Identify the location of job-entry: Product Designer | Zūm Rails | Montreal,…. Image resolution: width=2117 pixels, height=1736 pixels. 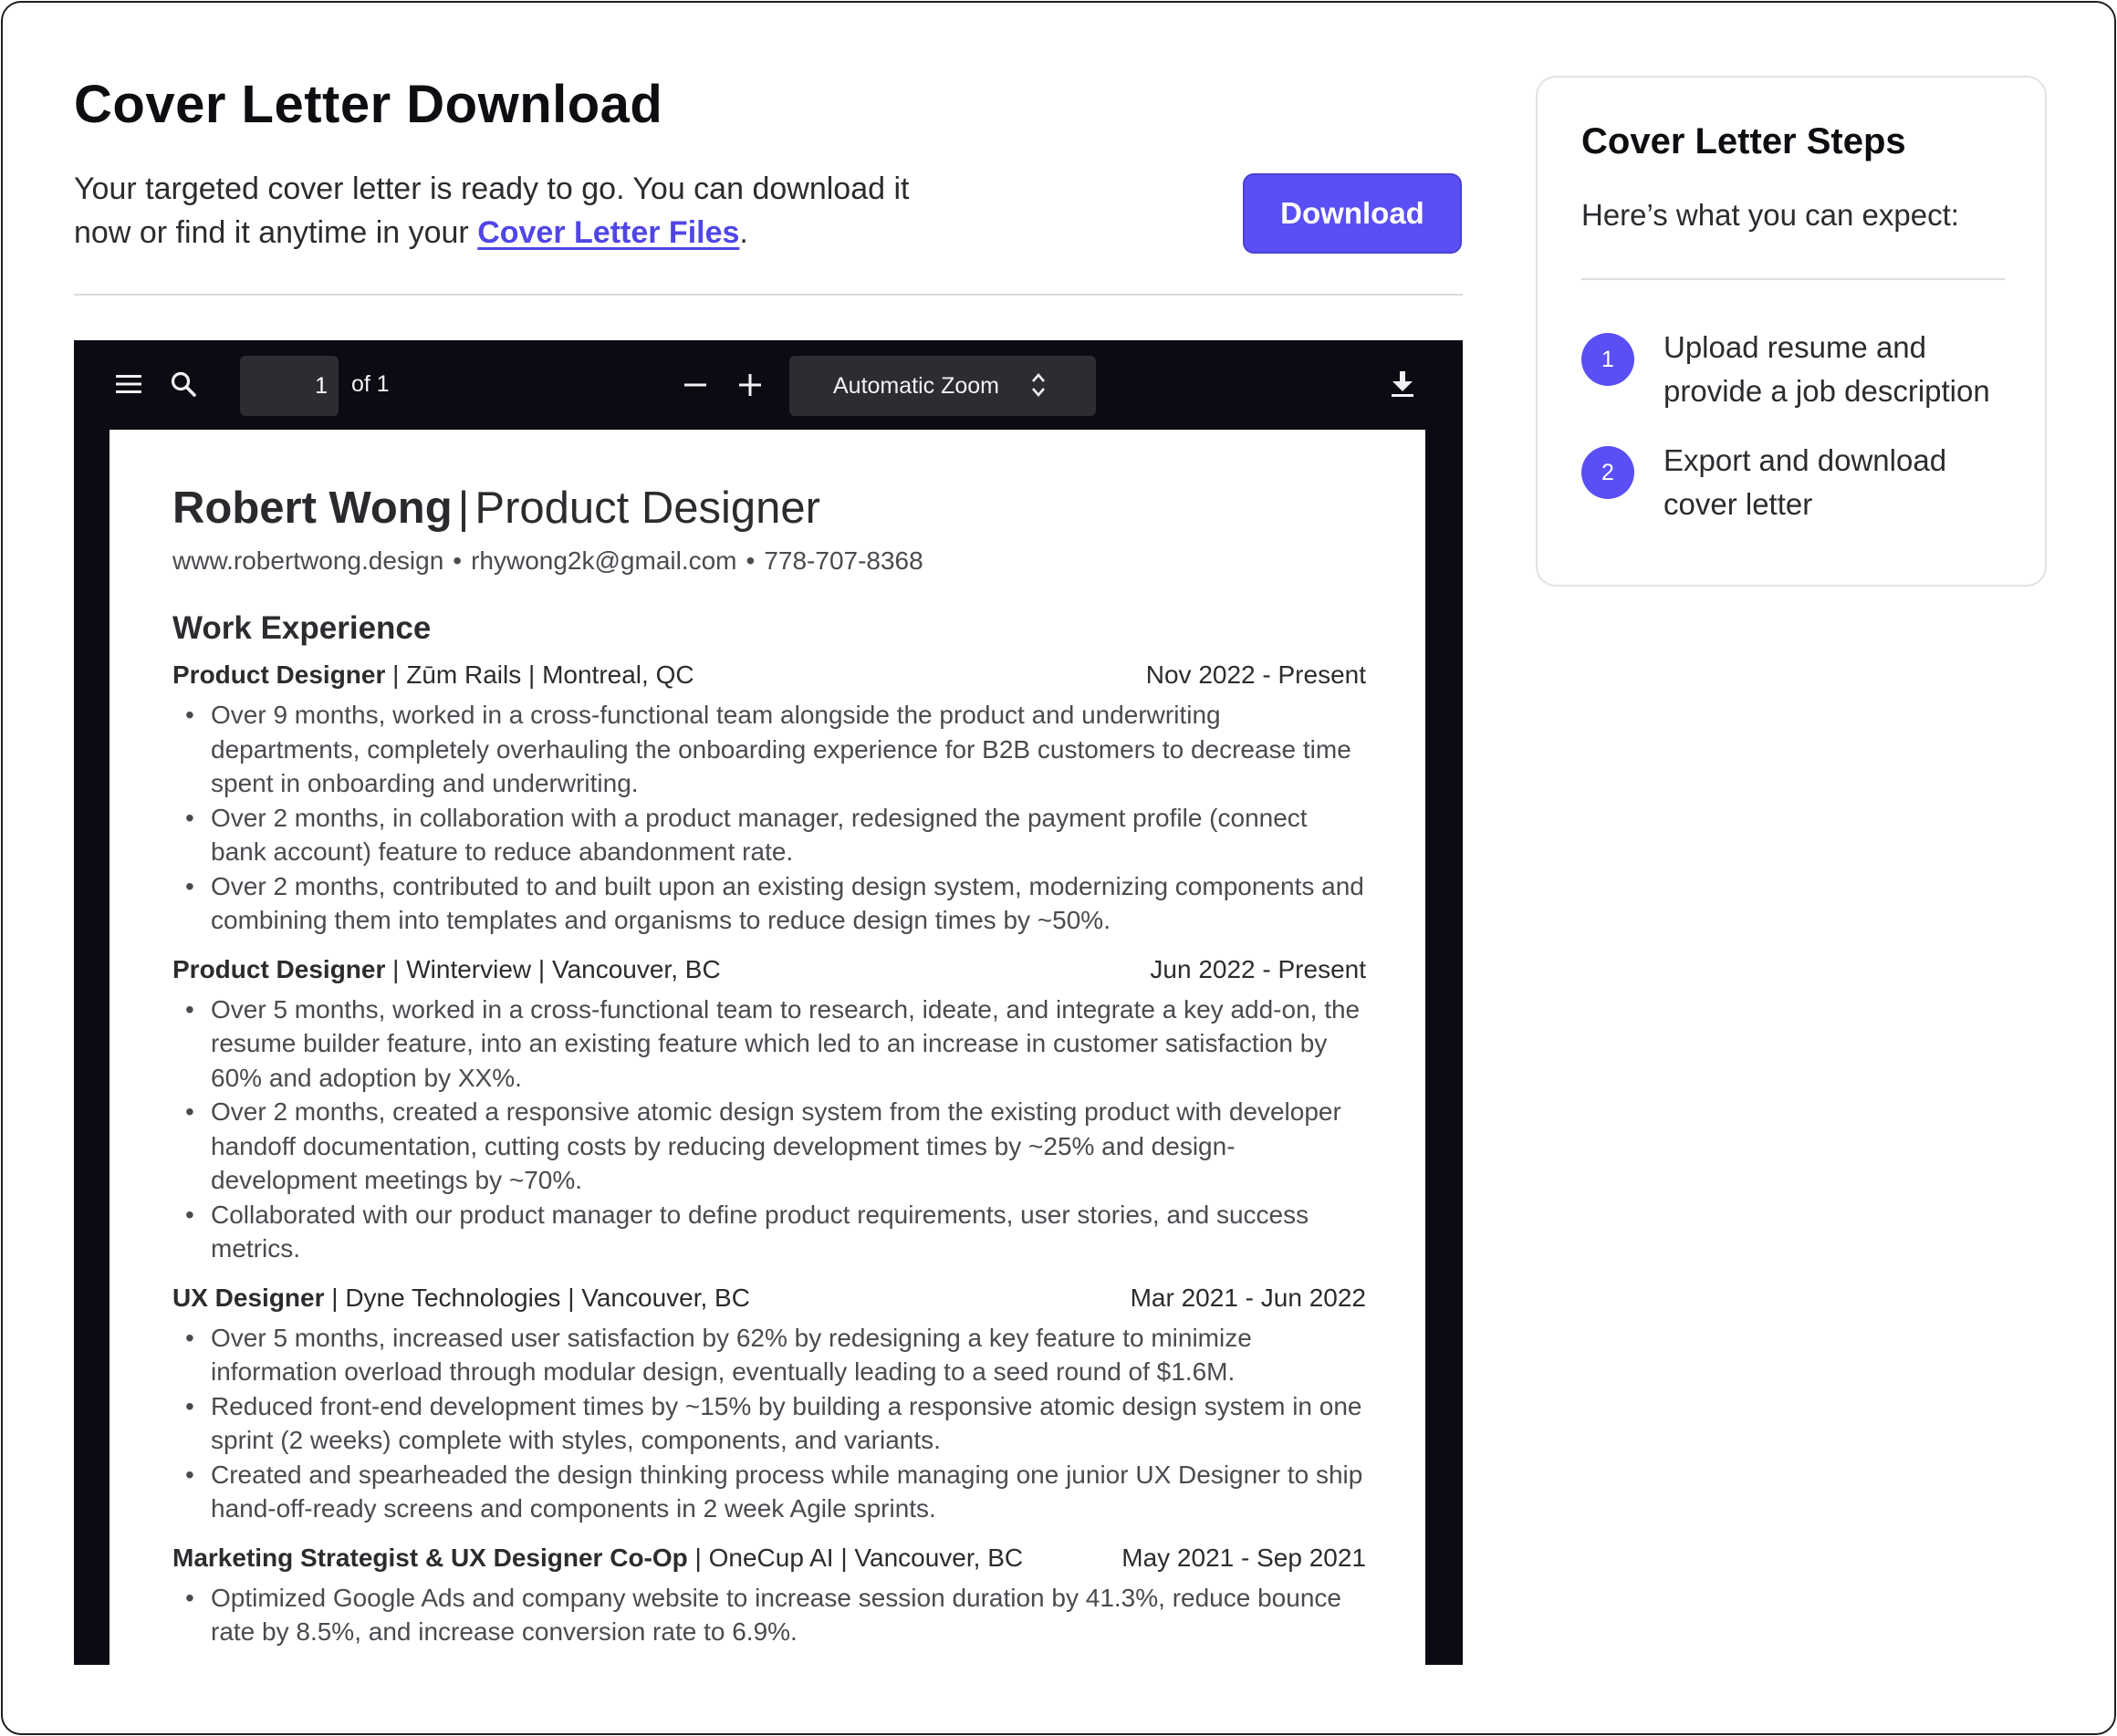
(769, 798).